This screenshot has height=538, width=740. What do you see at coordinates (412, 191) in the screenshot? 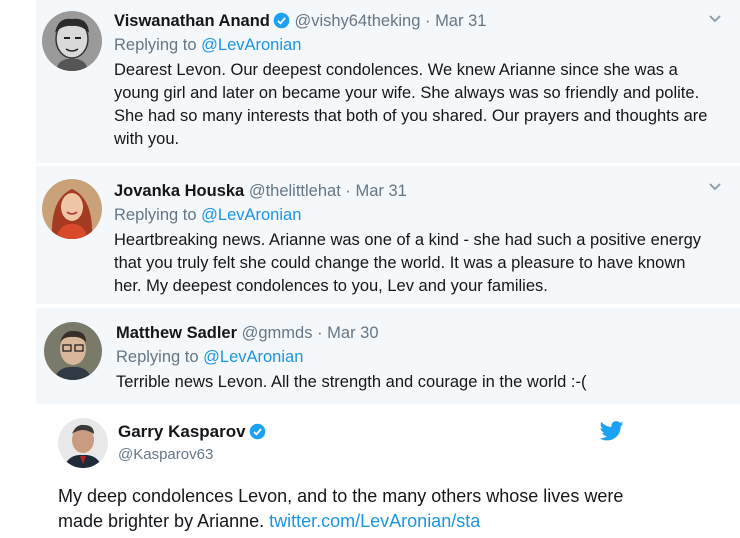
I see `tweet-header: Jovanka Houska @thelittlehat · Mar 31` at bounding box center [412, 191].